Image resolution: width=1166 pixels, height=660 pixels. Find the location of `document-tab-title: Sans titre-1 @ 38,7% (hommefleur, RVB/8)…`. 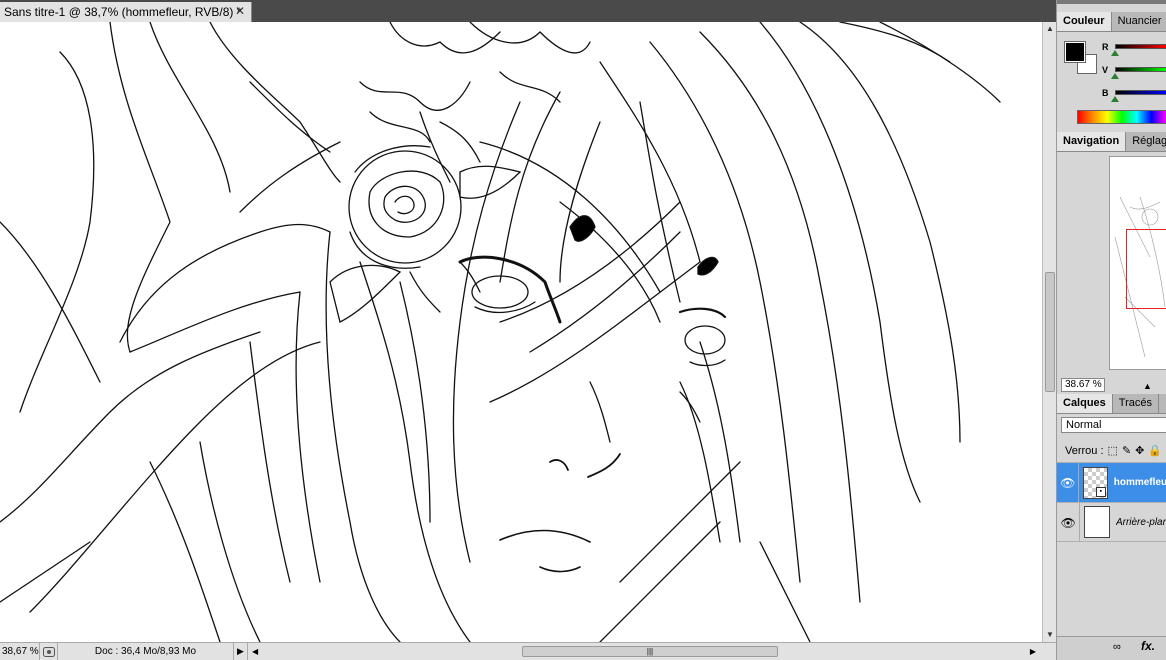

document-tab-title: Sans titre-1 @ 38,7% (hommefleur, RVB/8)… is located at coordinates (123, 12).